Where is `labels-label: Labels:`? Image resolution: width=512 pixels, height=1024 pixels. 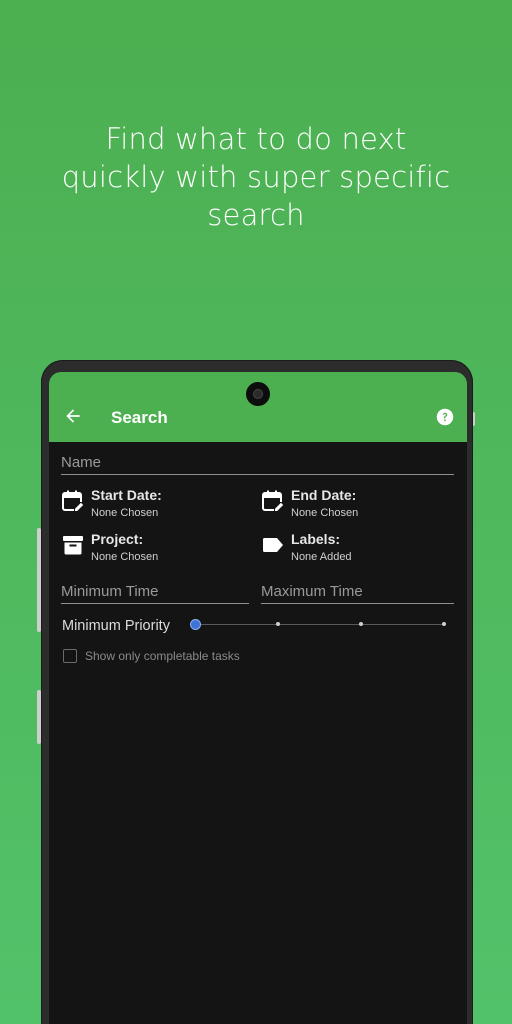
labels-label: Labels: is located at coordinates (316, 539).